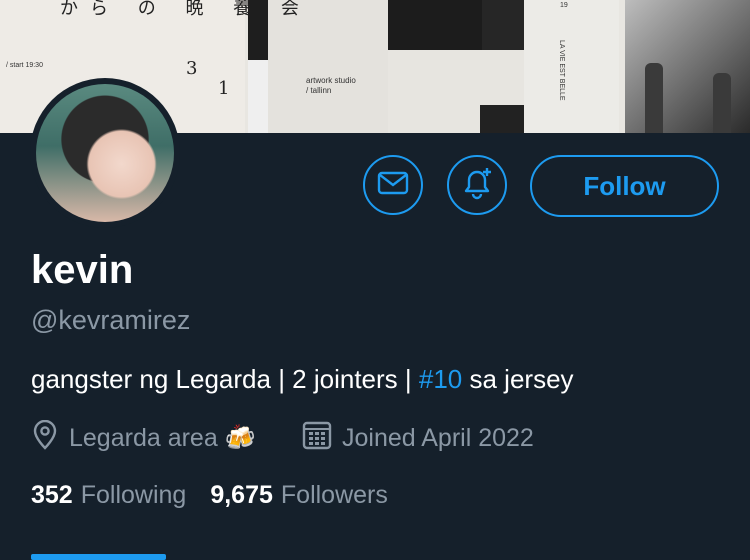  What do you see at coordinates (624, 186) in the screenshot?
I see `follow-button: Follow` at bounding box center [624, 186].